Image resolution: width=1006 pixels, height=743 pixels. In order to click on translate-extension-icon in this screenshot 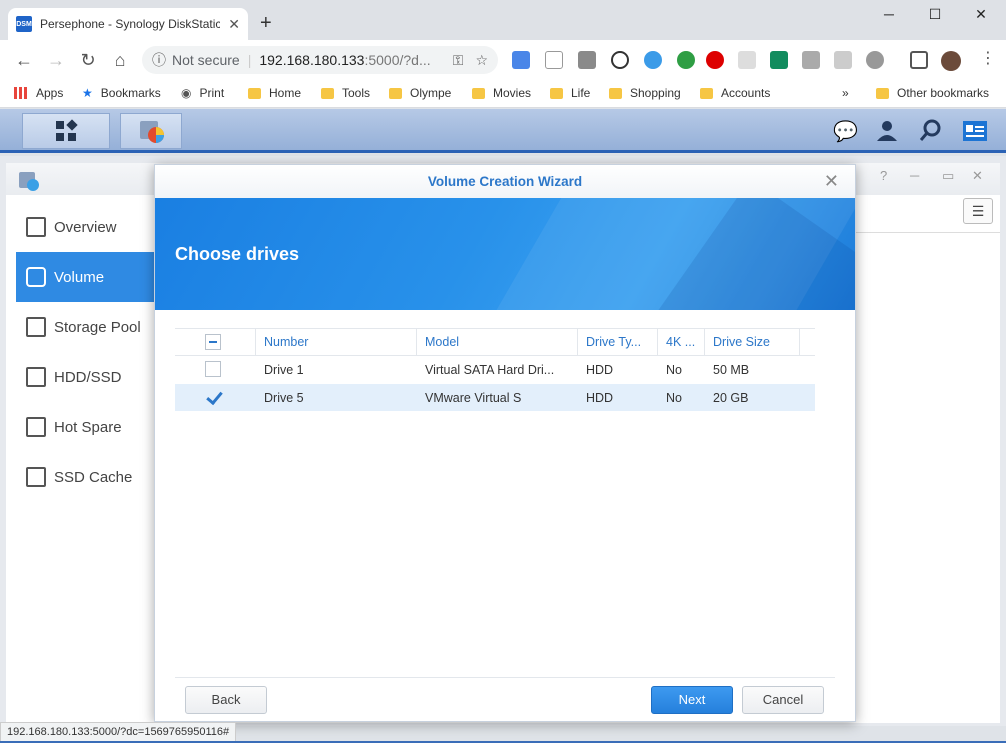, I will do `click(521, 60)`.